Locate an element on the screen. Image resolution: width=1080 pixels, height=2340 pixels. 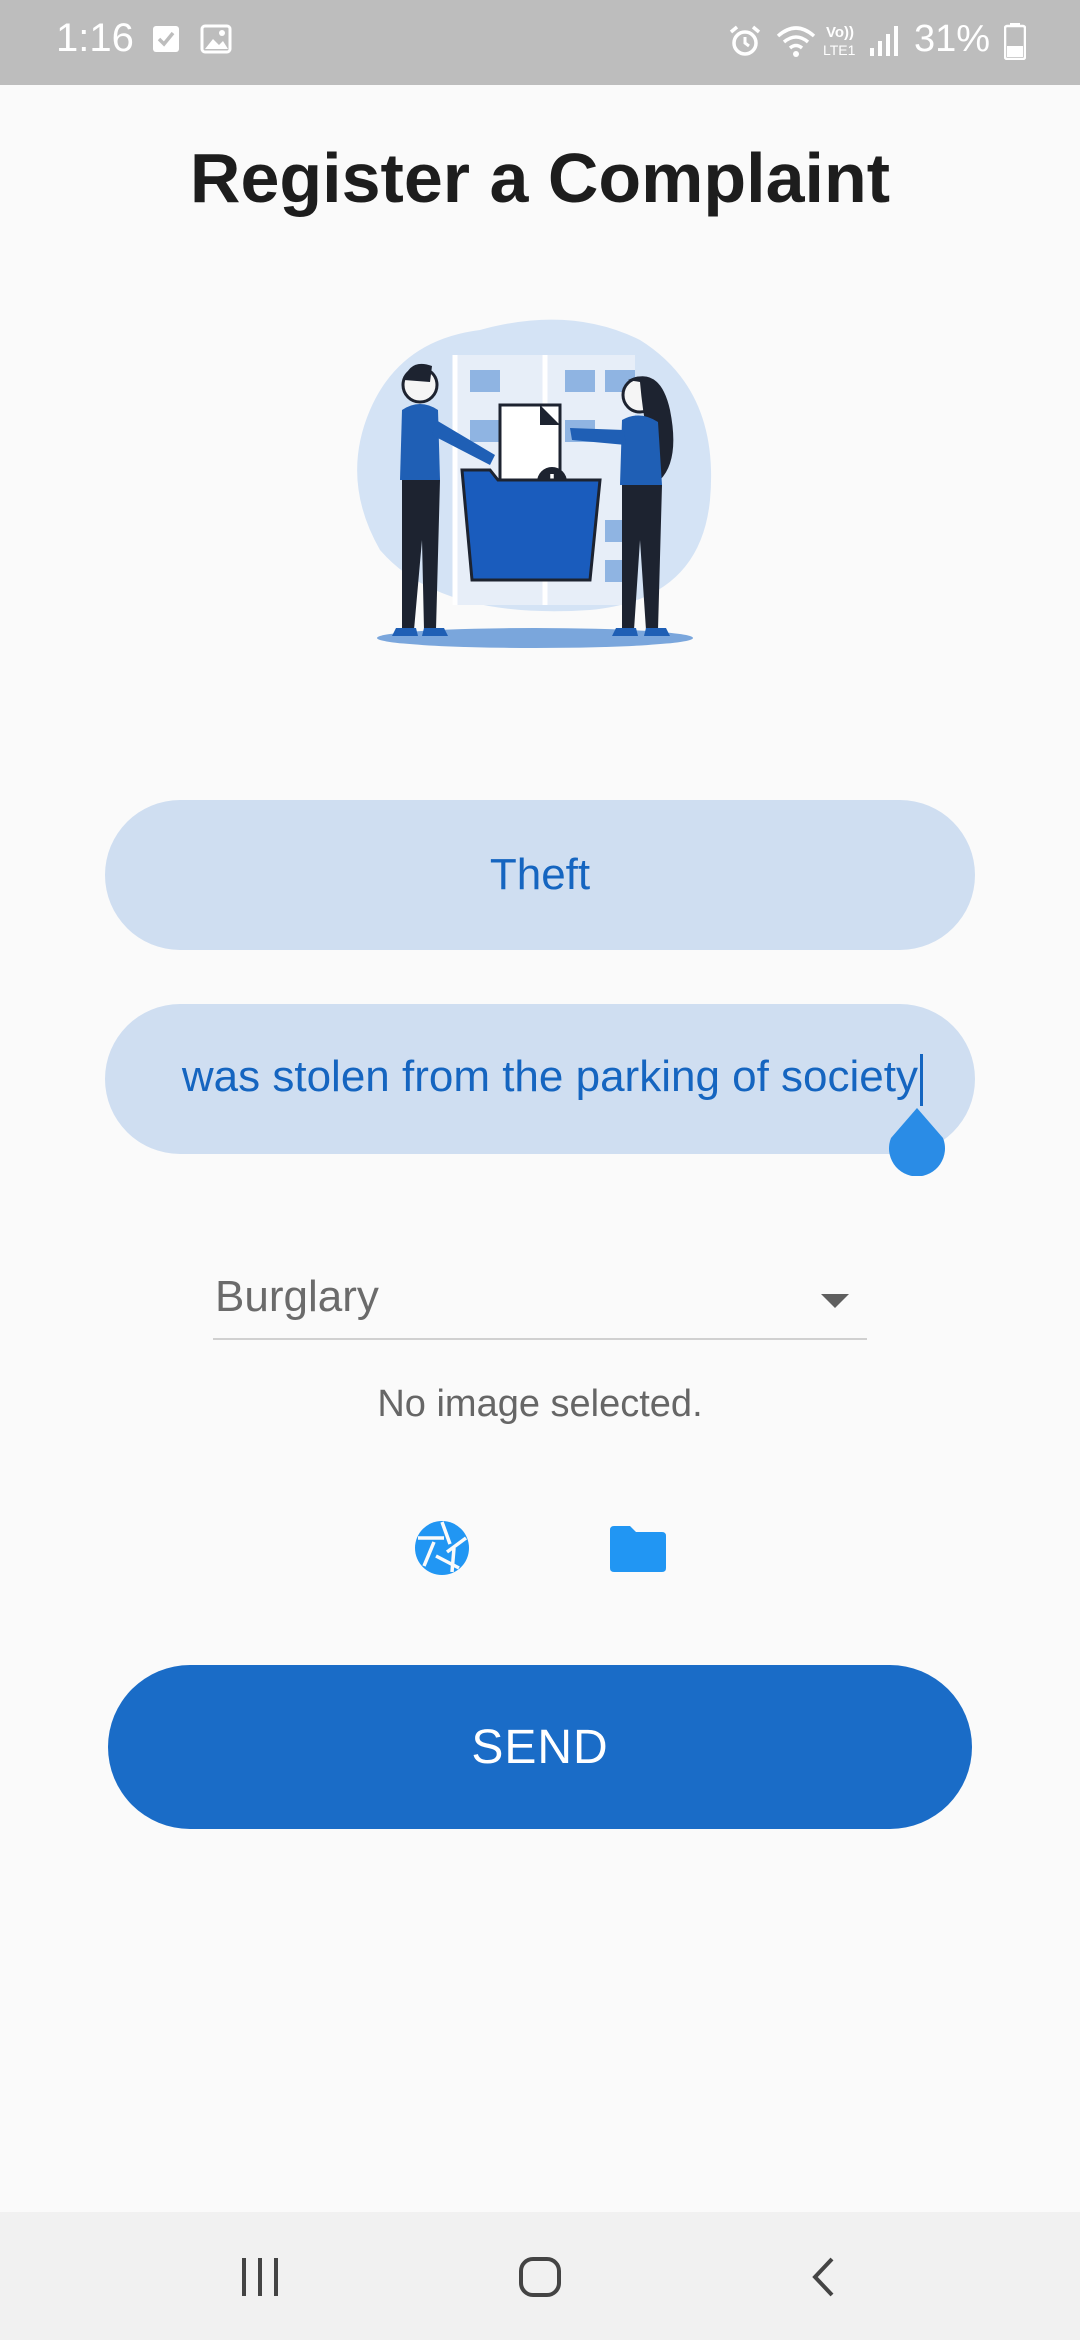
home-icon is located at coordinates (540, 2277).